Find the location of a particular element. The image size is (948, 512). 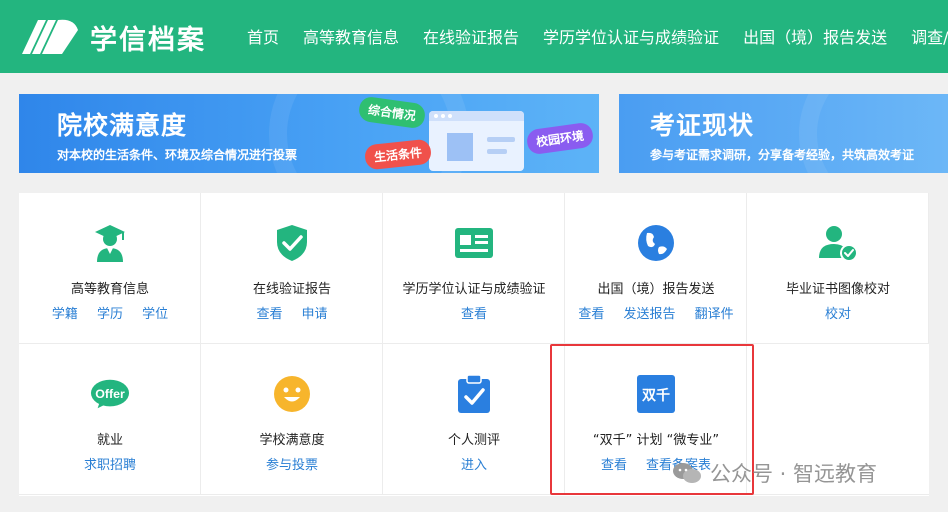

certificate-banner: 考证现状 参与考证需求调研，分享备考经验，共筑高效考证 is located at coordinates (783, 133).